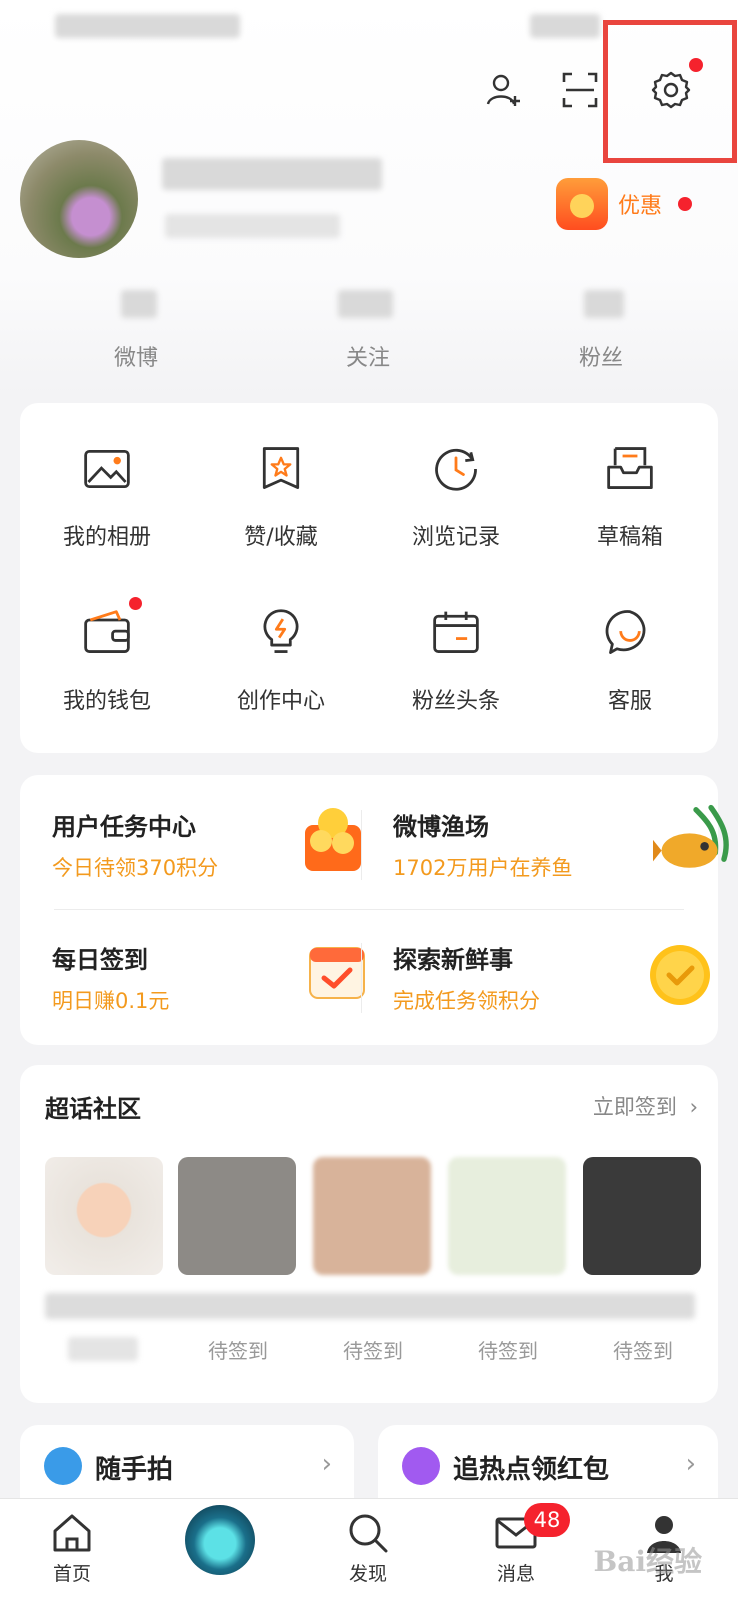 The height and width of the screenshot is (1600, 738). What do you see at coordinates (691, 836) in the screenshot?
I see `fish-icon` at bounding box center [691, 836].